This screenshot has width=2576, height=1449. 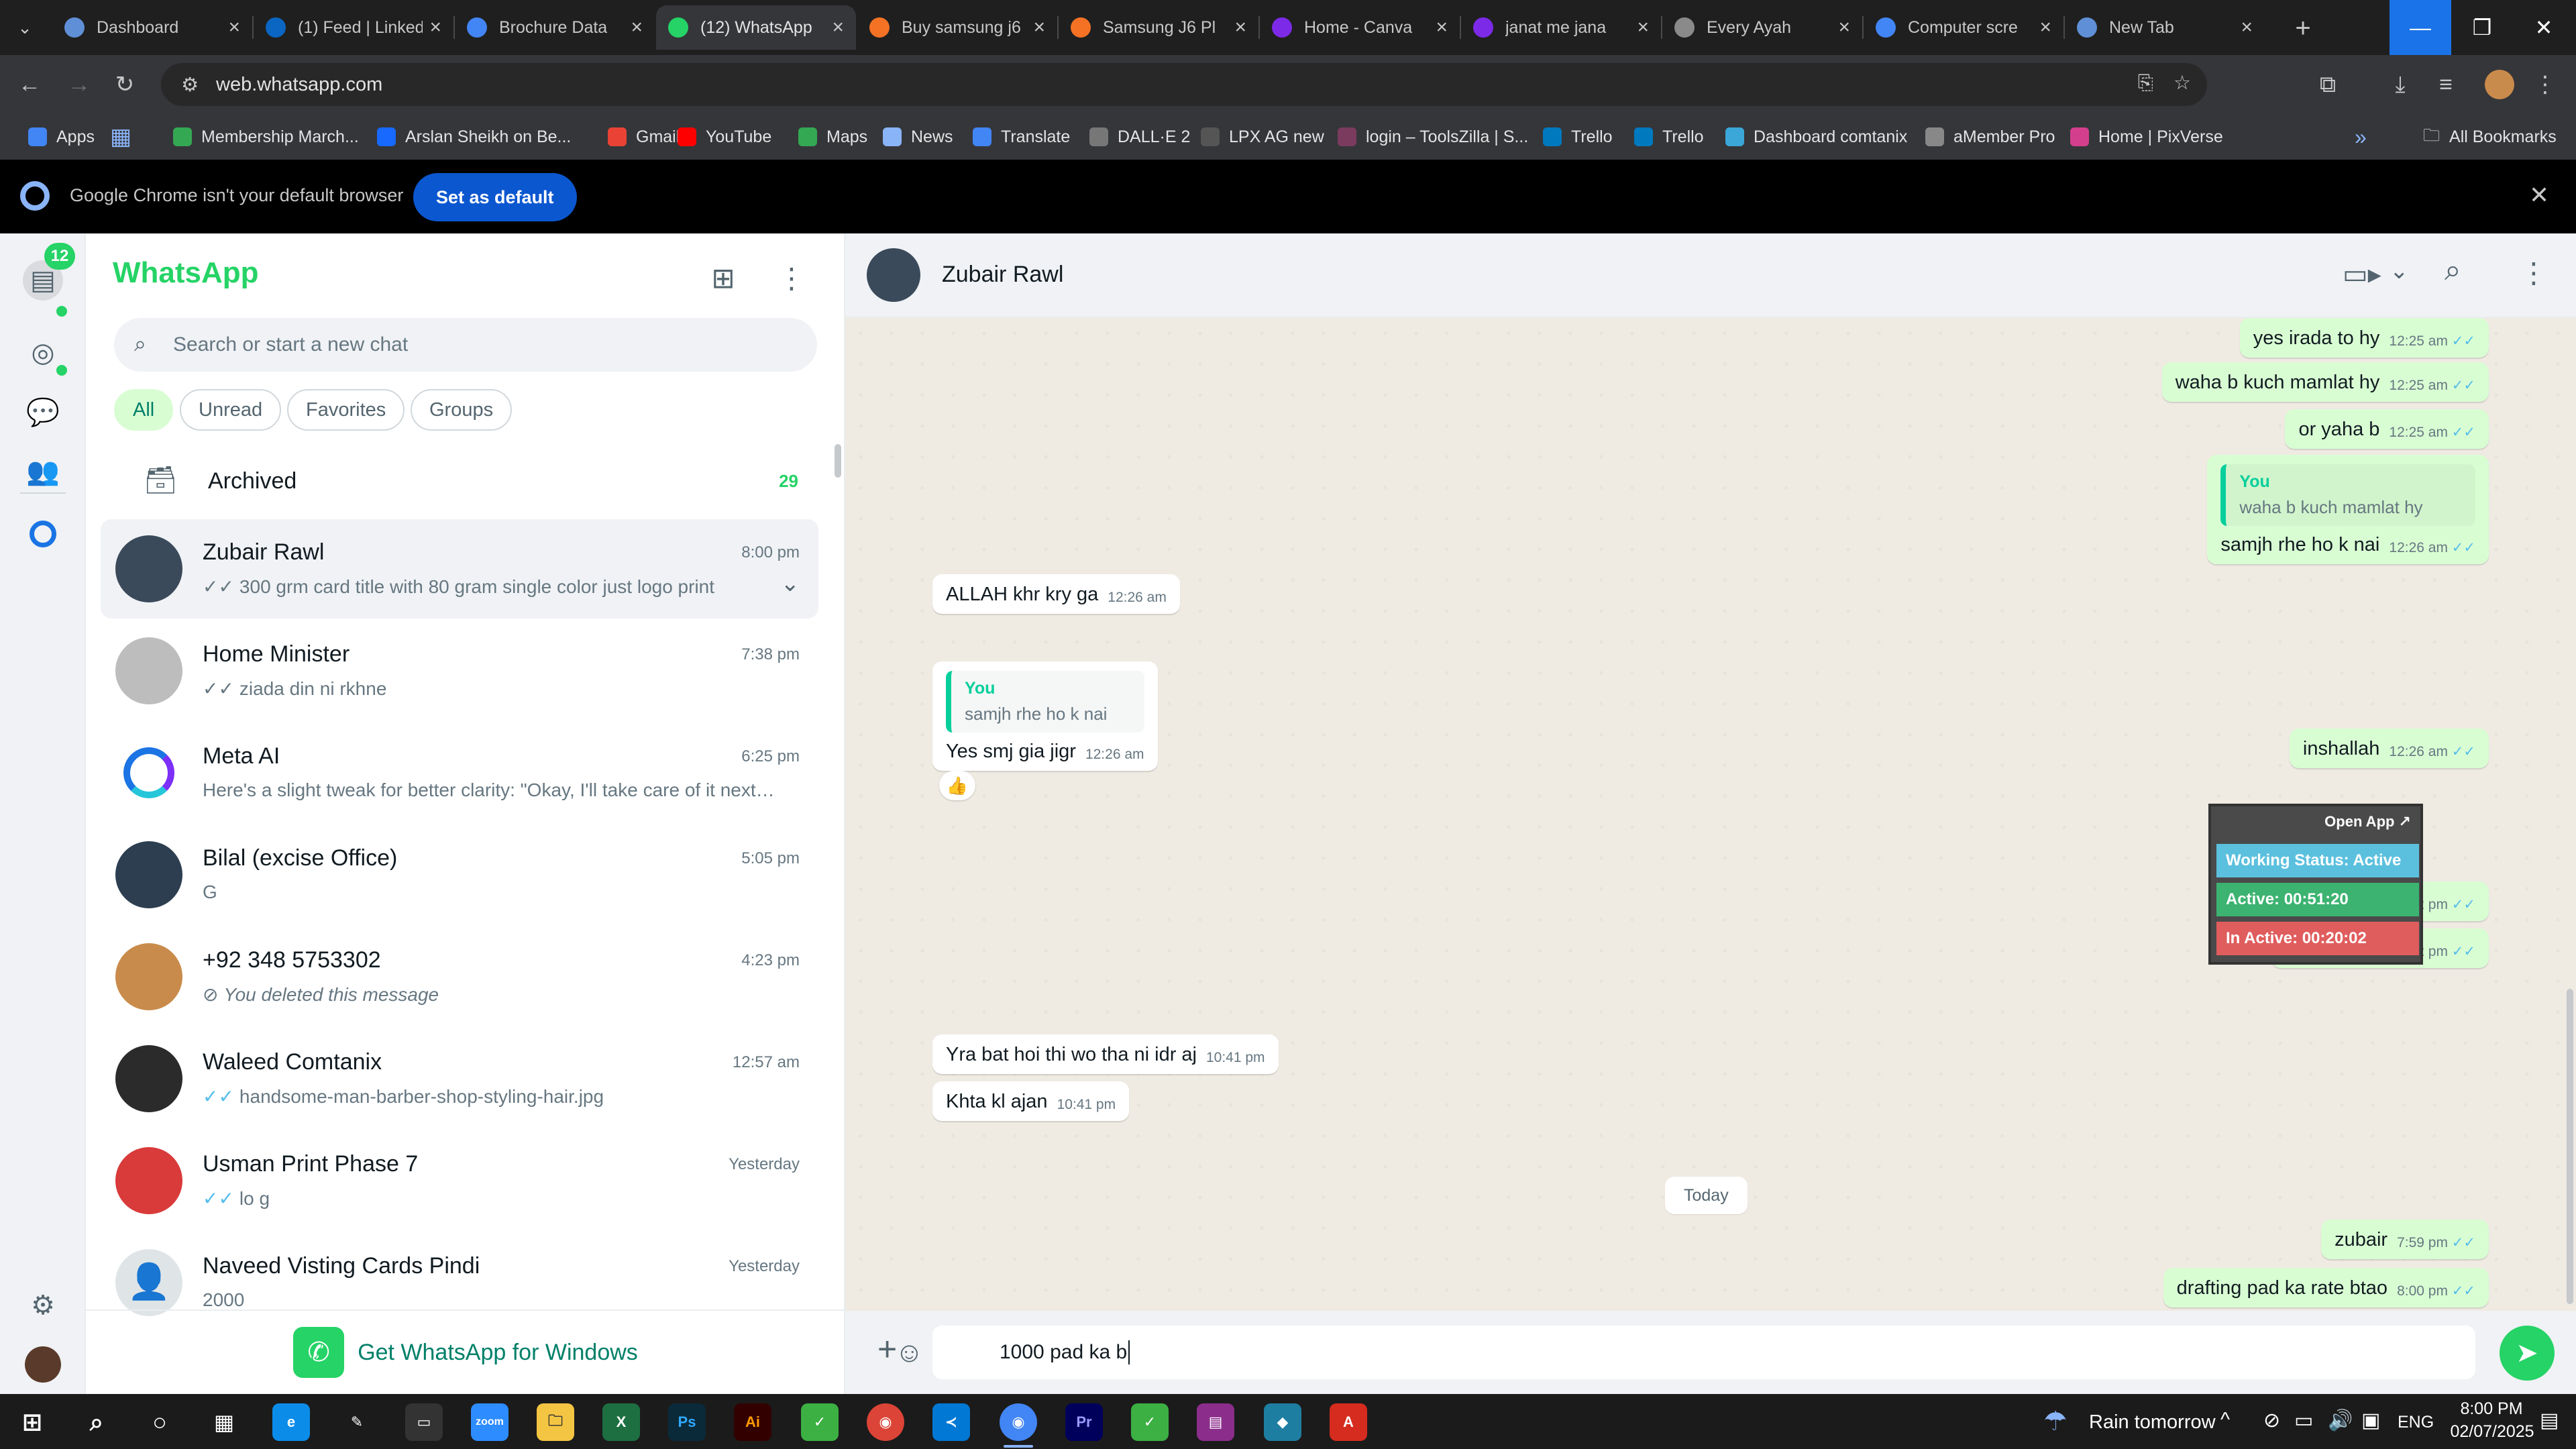 What do you see at coordinates (951, 1422) in the screenshot?
I see `vscode-icon: ≺` at bounding box center [951, 1422].